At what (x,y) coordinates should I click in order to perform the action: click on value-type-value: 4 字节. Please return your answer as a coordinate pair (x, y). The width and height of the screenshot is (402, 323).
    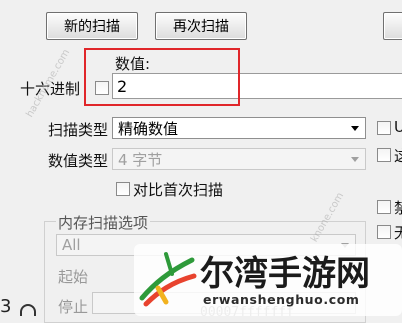
    Looking at the image, I should click on (140, 159).